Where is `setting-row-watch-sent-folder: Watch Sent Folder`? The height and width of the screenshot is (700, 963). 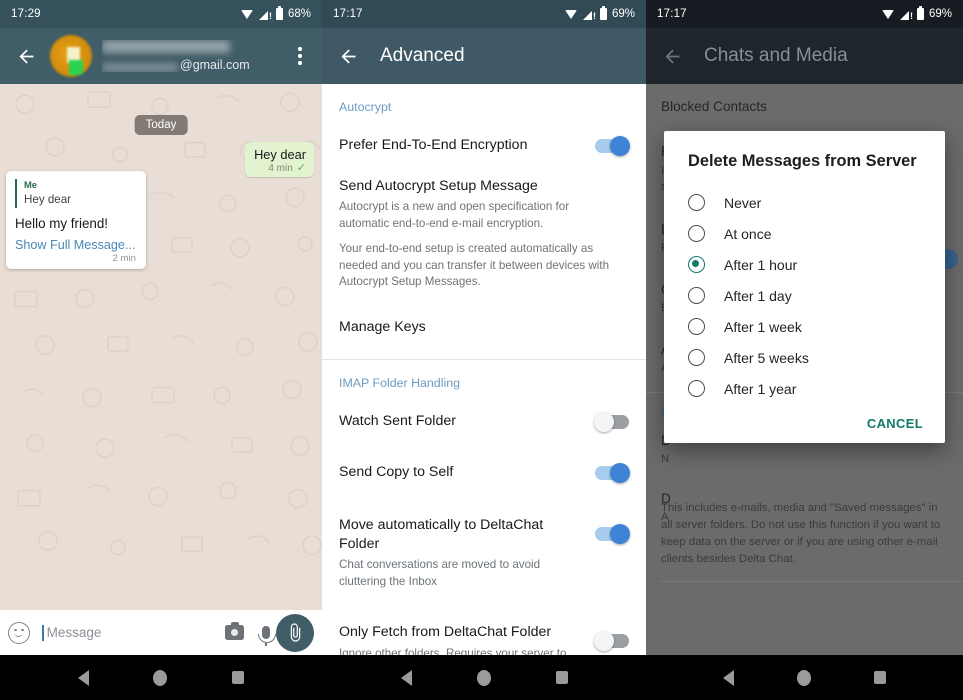
setting-row-watch-sent-folder: Watch Sent Folder is located at coordinates (484, 421).